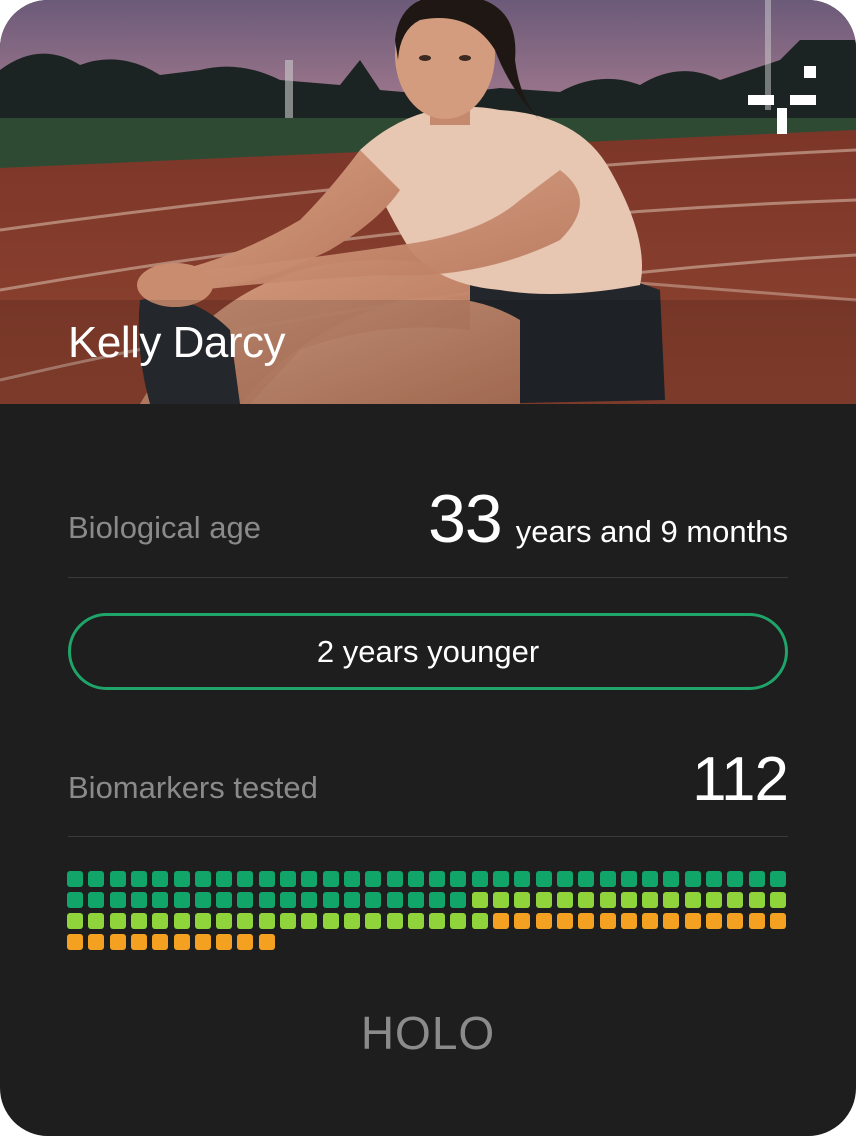 The width and height of the screenshot is (856, 1136). I want to click on biological-age-years: 33, so click(465, 519).